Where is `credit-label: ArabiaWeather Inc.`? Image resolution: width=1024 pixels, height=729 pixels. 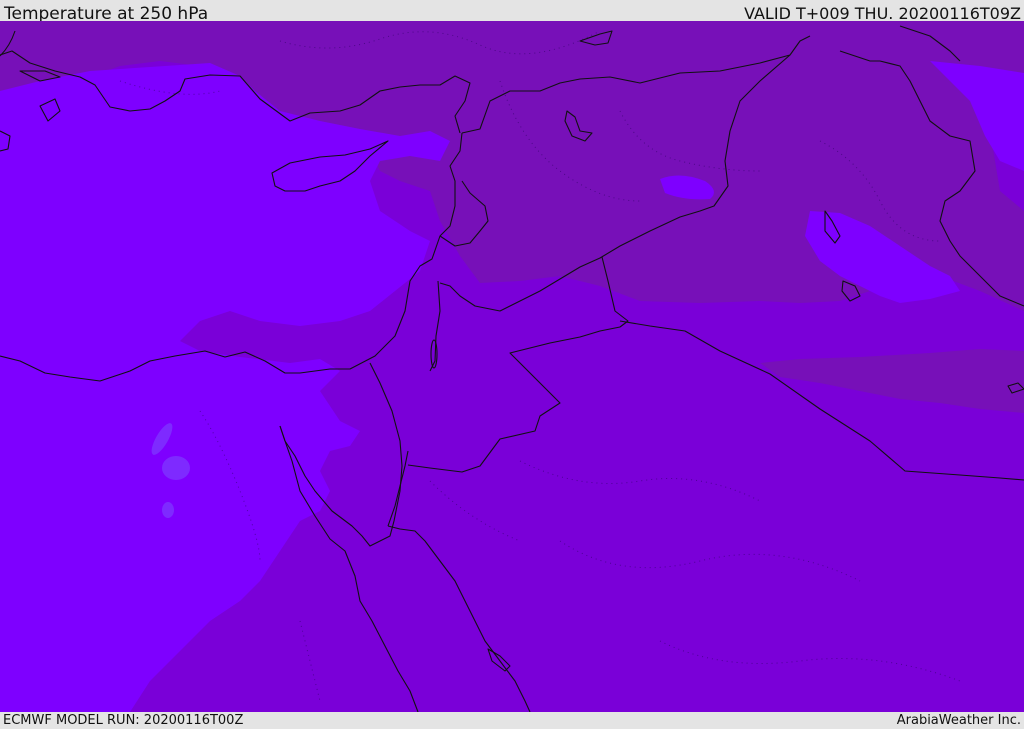
credit-label: ArabiaWeather Inc. is located at coordinates (958, 720).